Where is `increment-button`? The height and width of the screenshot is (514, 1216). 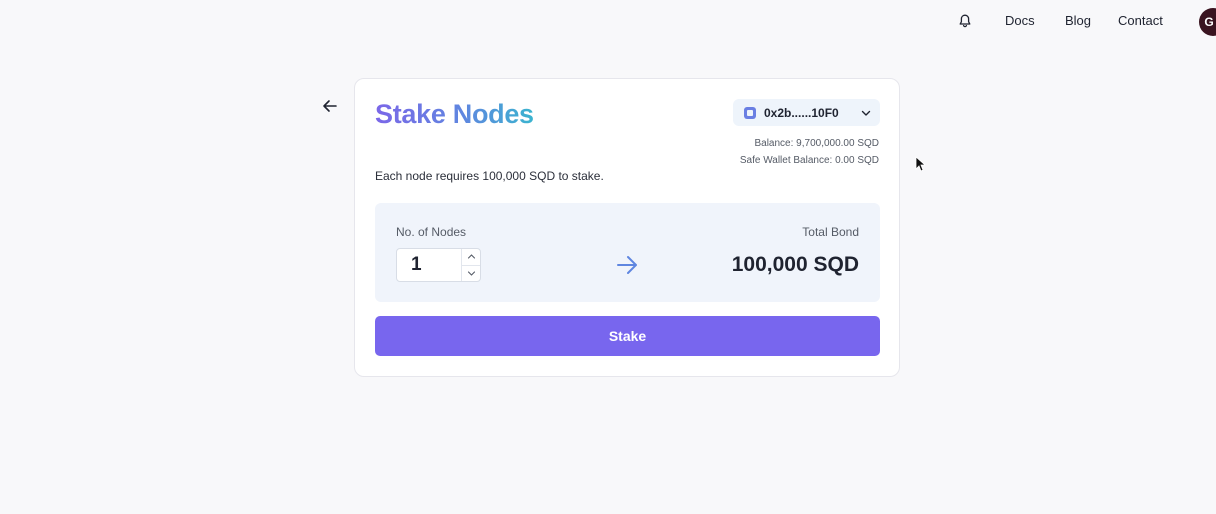
increment-button is located at coordinates (471, 257).